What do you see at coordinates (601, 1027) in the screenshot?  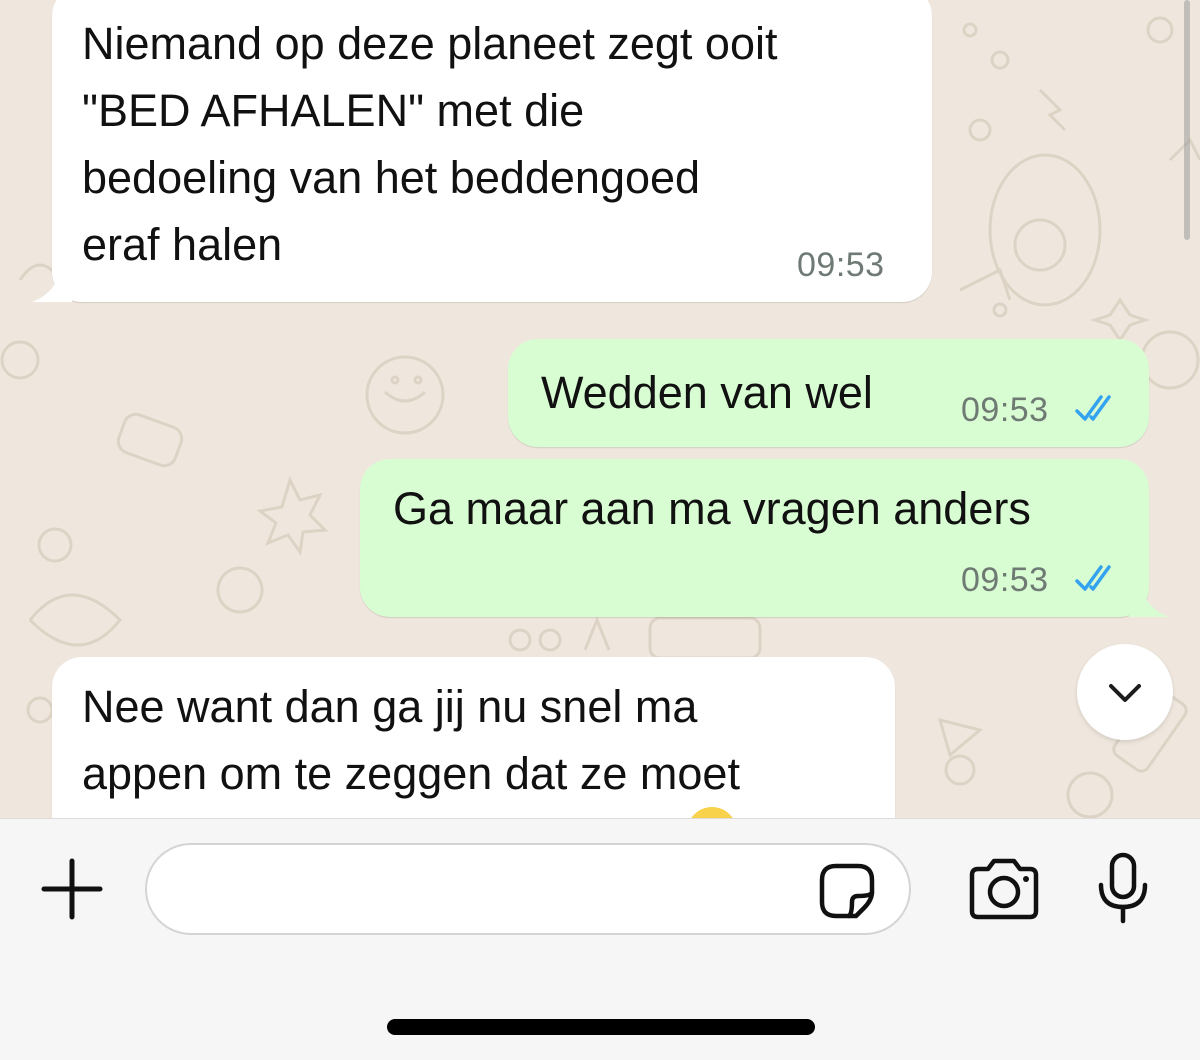 I see `home-indicator` at bounding box center [601, 1027].